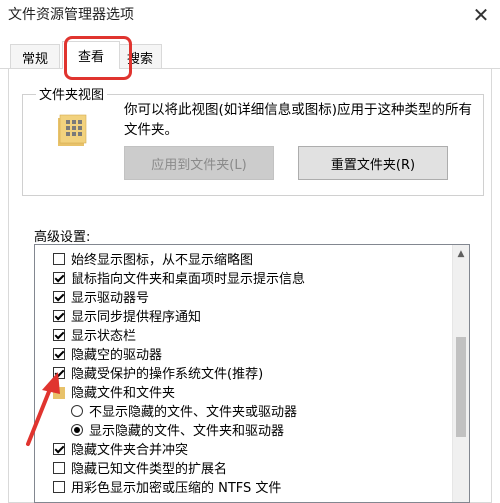 The width and height of the screenshot is (500, 503). What do you see at coordinates (114, 391) in the screenshot?
I see `list-item: 隐藏文件和文件夹` at bounding box center [114, 391].